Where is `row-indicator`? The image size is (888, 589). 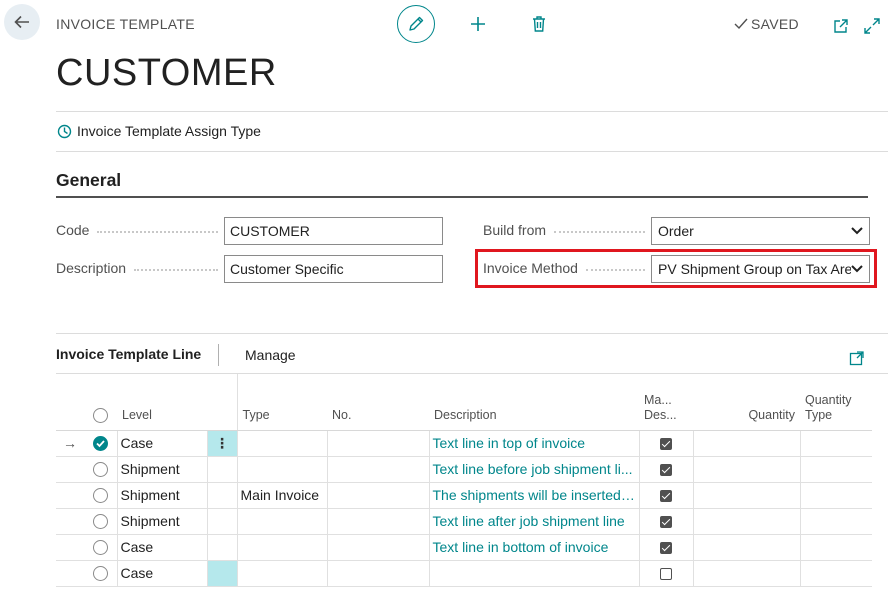 row-indicator is located at coordinates (70, 573).